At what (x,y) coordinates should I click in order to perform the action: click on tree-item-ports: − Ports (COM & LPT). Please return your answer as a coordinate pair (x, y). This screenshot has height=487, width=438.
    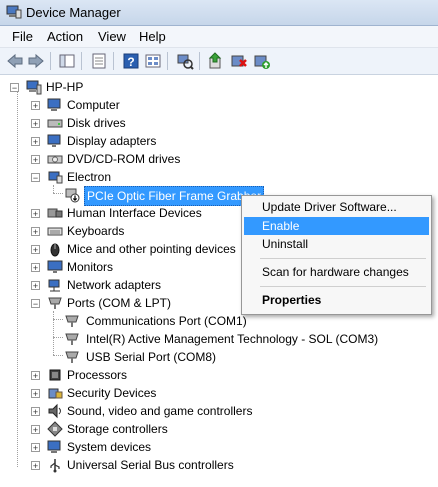
    Looking at the image, I should click on (100, 303).